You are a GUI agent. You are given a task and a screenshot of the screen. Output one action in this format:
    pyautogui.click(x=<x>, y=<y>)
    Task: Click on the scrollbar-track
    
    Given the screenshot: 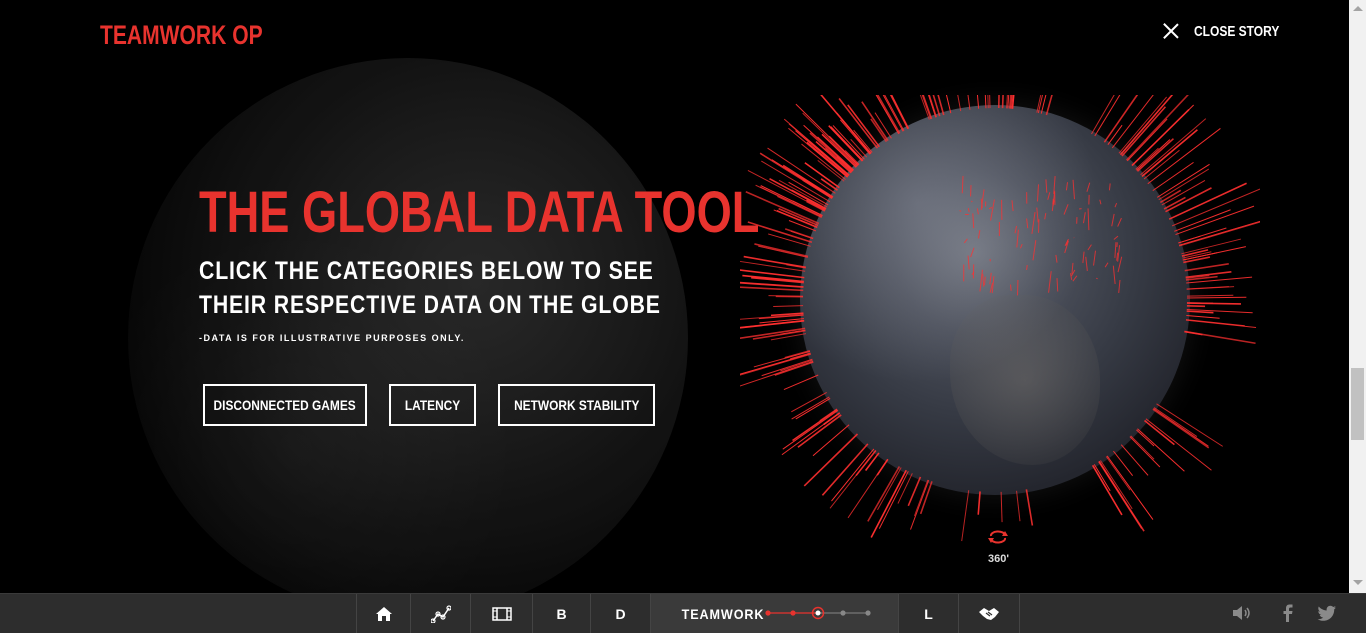 What is the action you would take?
    pyautogui.click(x=1357, y=296)
    